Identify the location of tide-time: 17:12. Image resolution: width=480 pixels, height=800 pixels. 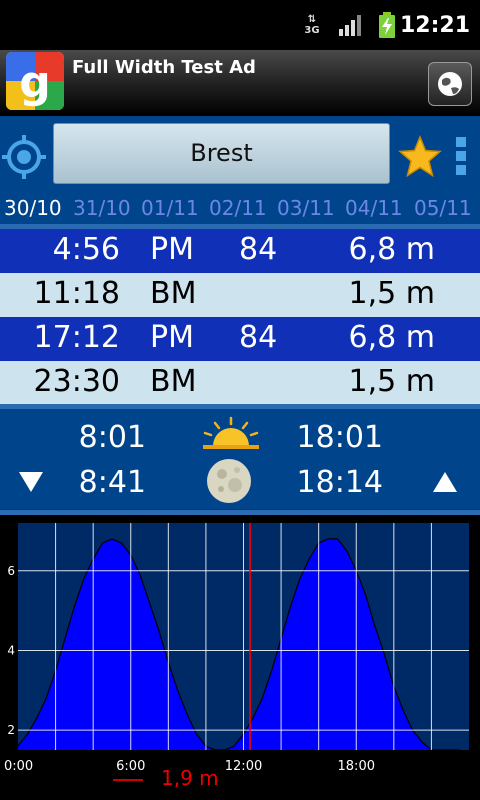
(76, 337).